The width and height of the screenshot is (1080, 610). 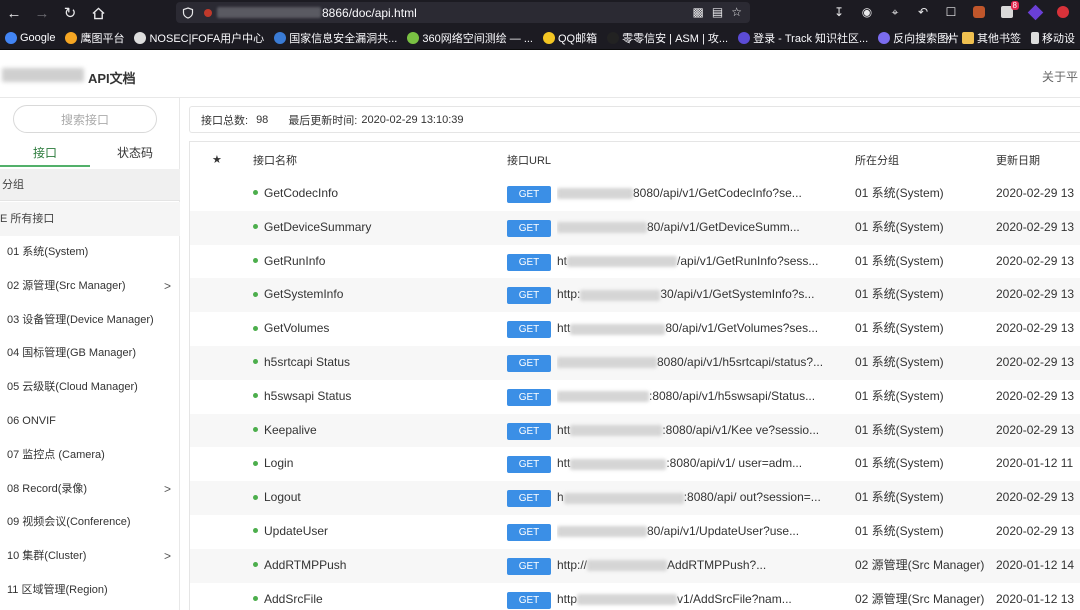 I want to click on api-url-prefix: htt, so click(x=564, y=328).